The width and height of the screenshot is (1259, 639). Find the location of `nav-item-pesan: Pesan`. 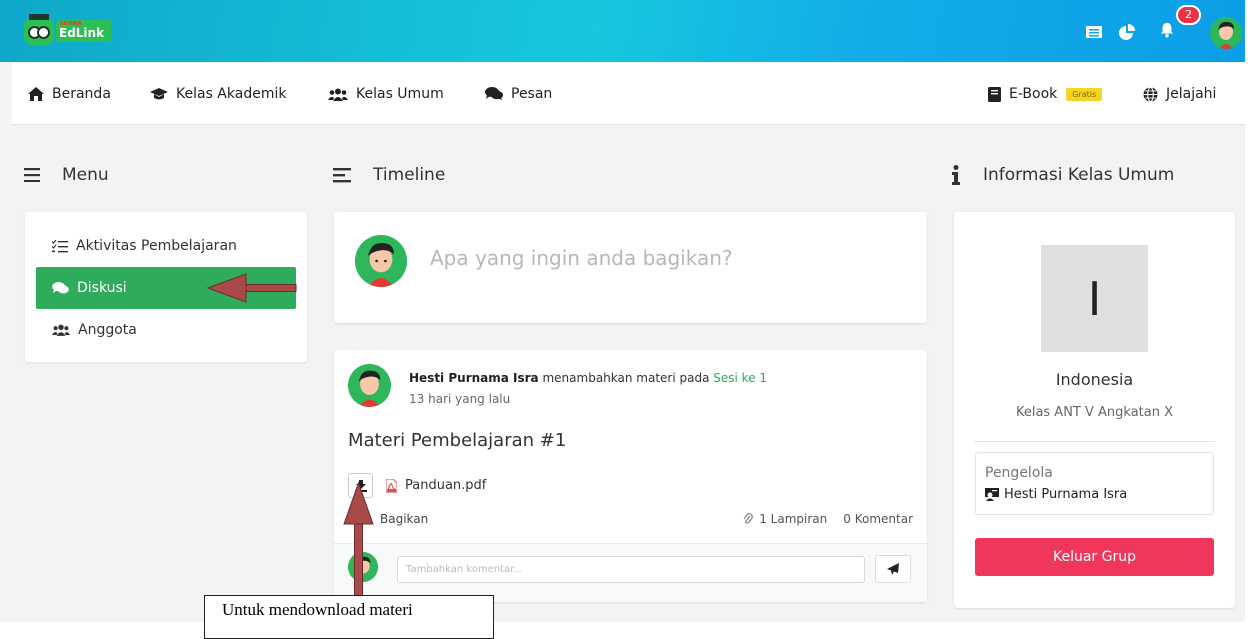

nav-item-pesan: Pesan is located at coordinates (518, 94).